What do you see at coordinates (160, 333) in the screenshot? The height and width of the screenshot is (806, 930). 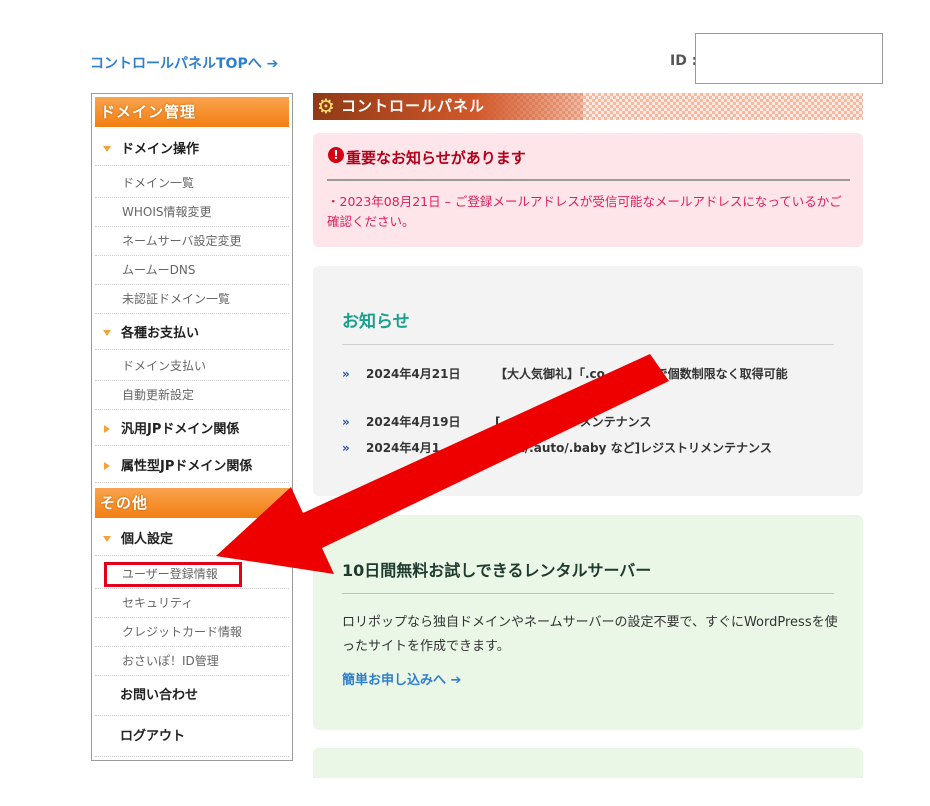 I see `sidebar-category-label: 各種お支払い` at bounding box center [160, 333].